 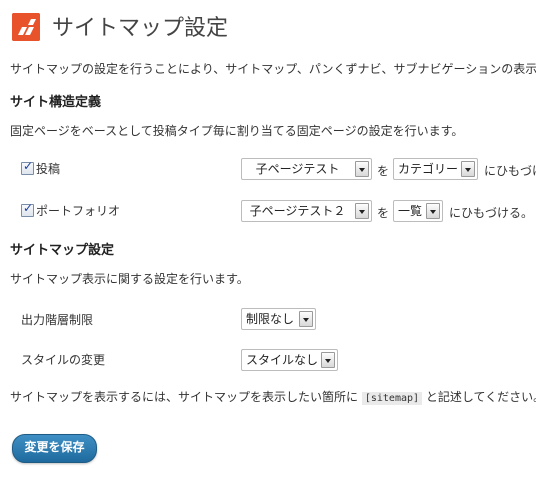 What do you see at coordinates (383, 213) in the screenshot?
I see `portfolio-wo-text: を` at bounding box center [383, 213].